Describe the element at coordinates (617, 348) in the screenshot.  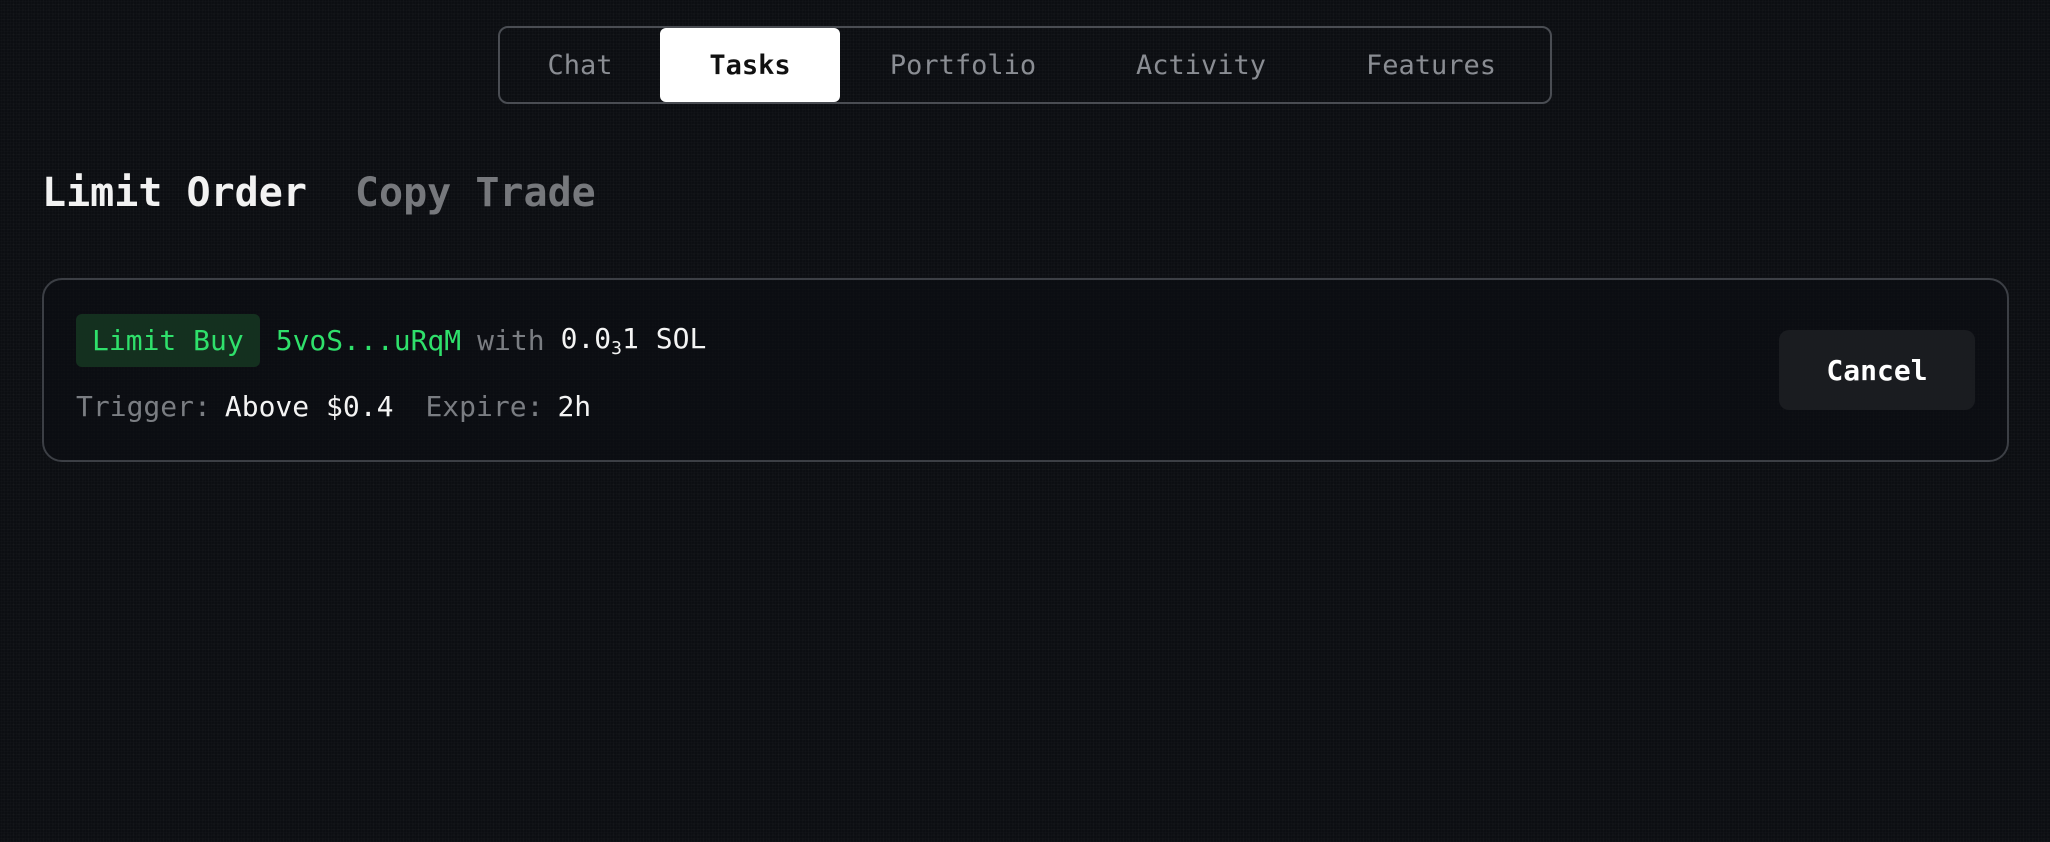
I see `amount-zero-count: 3` at that location.